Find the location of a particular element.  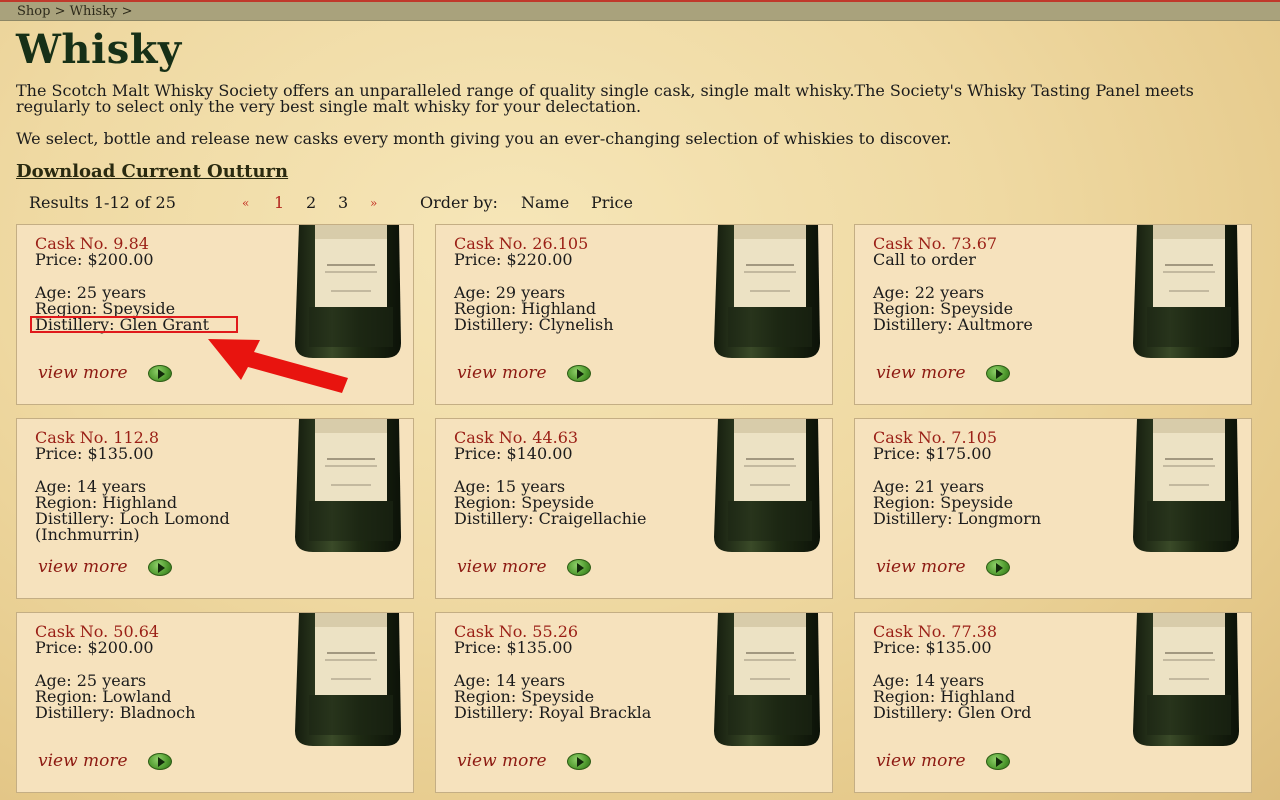

order-by-label: Order by: is located at coordinates (459, 202).